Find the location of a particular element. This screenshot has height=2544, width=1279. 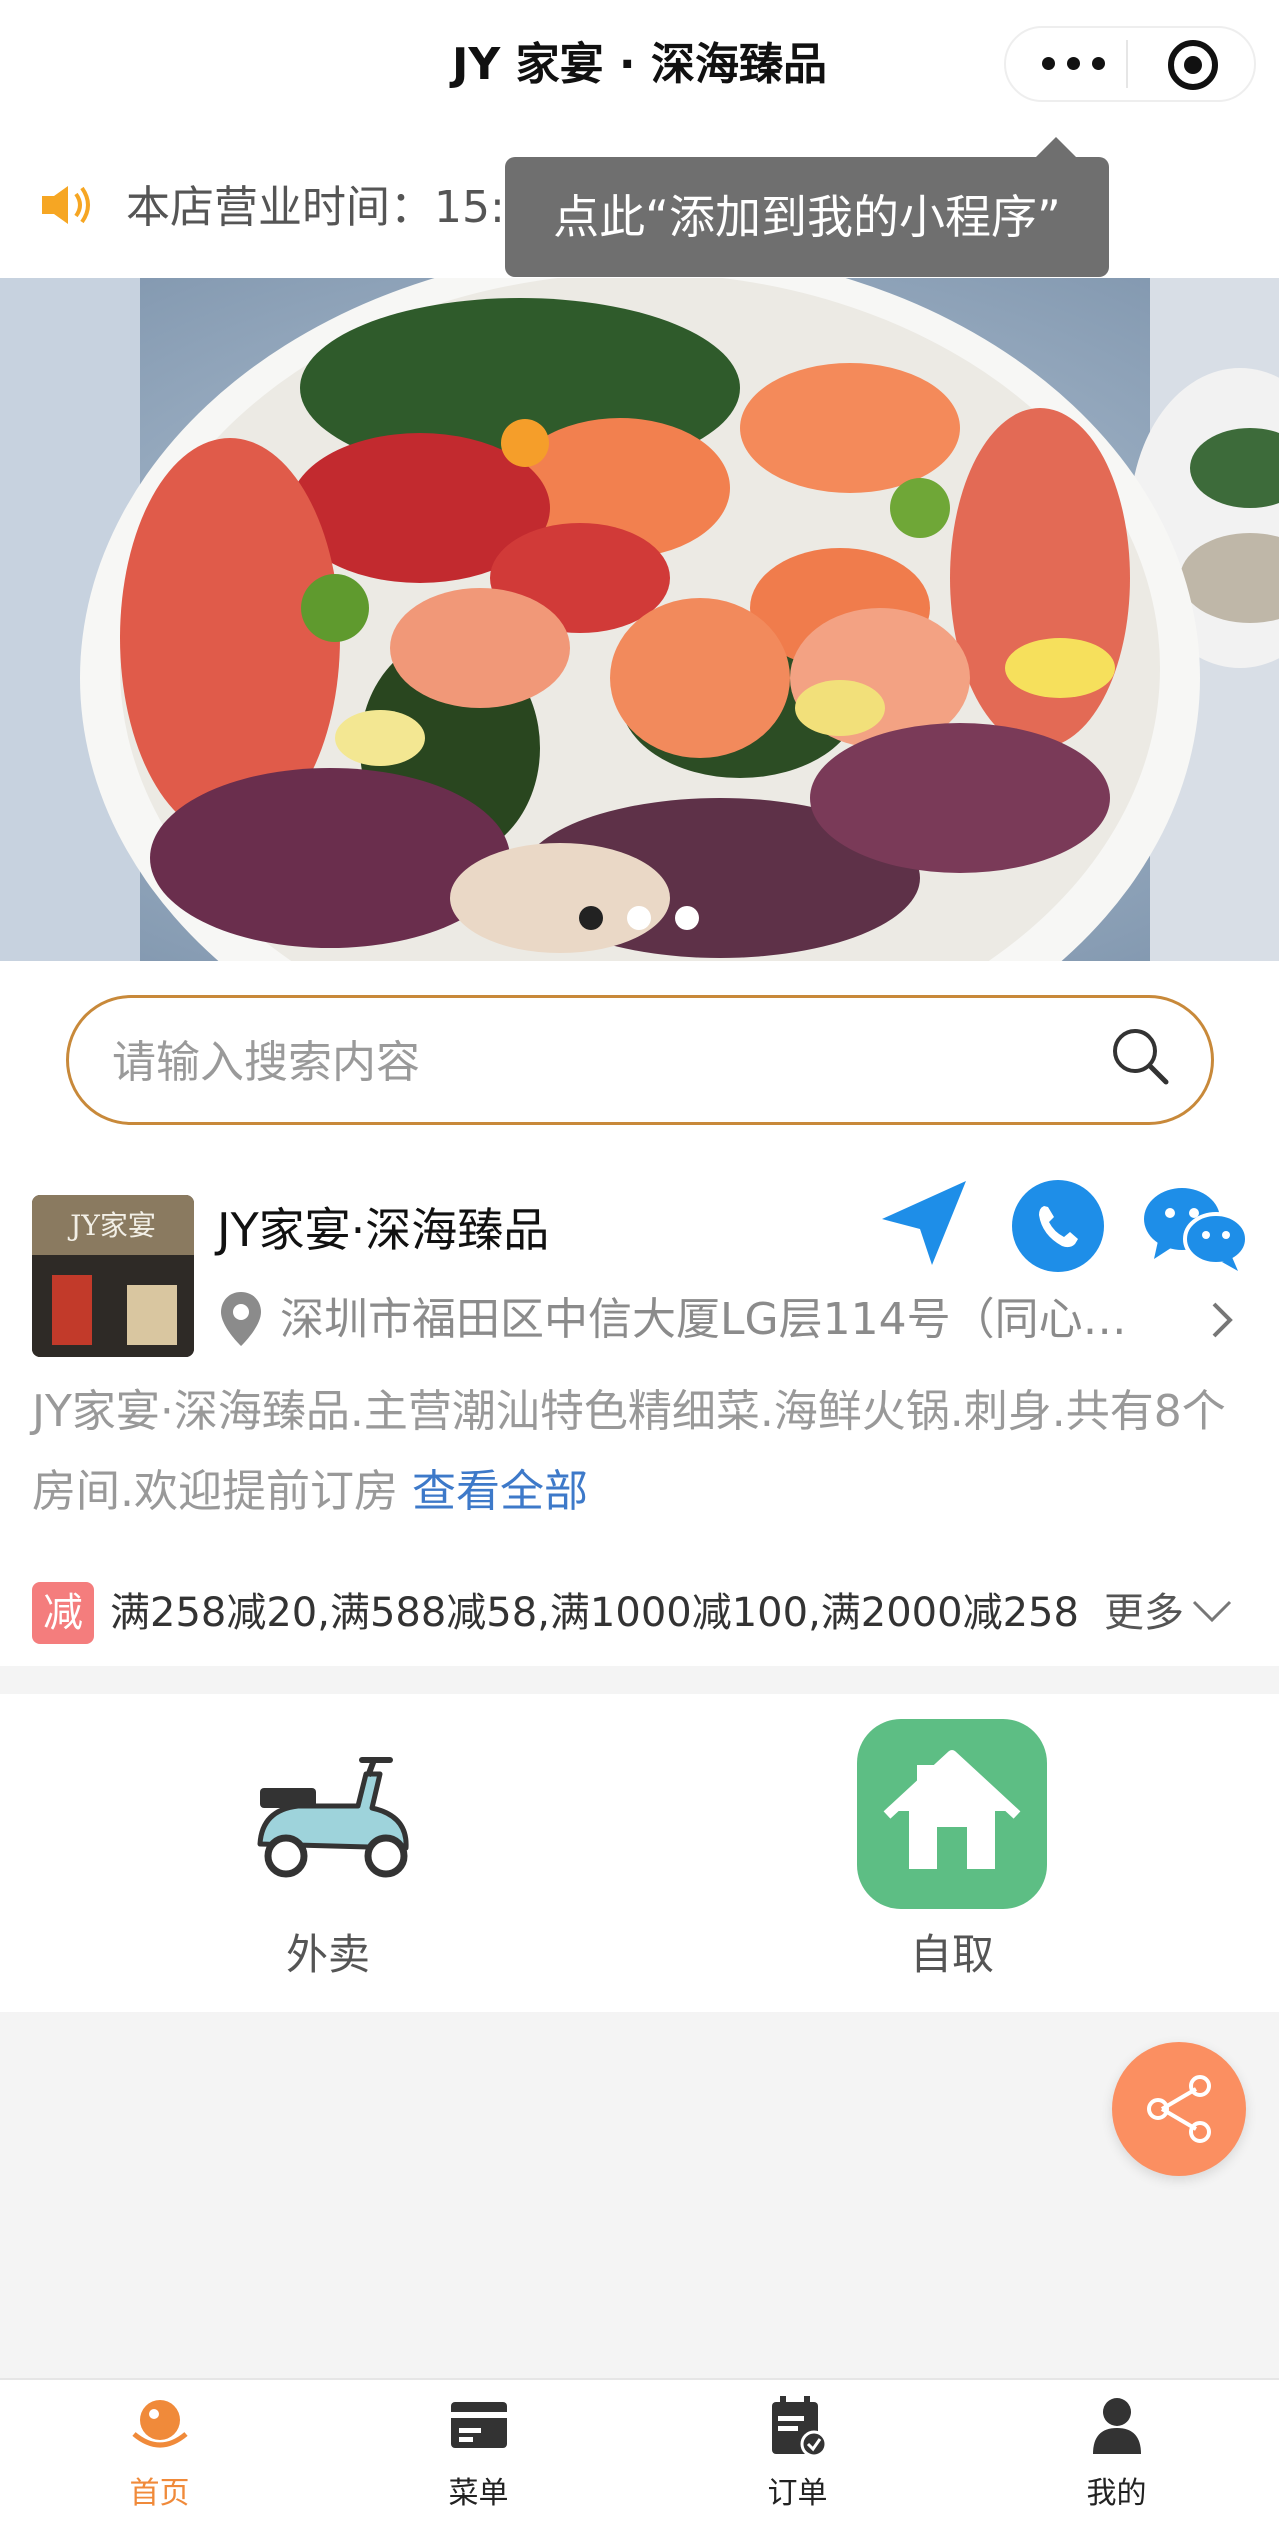

menu-tab-icon is located at coordinates (479, 2425).